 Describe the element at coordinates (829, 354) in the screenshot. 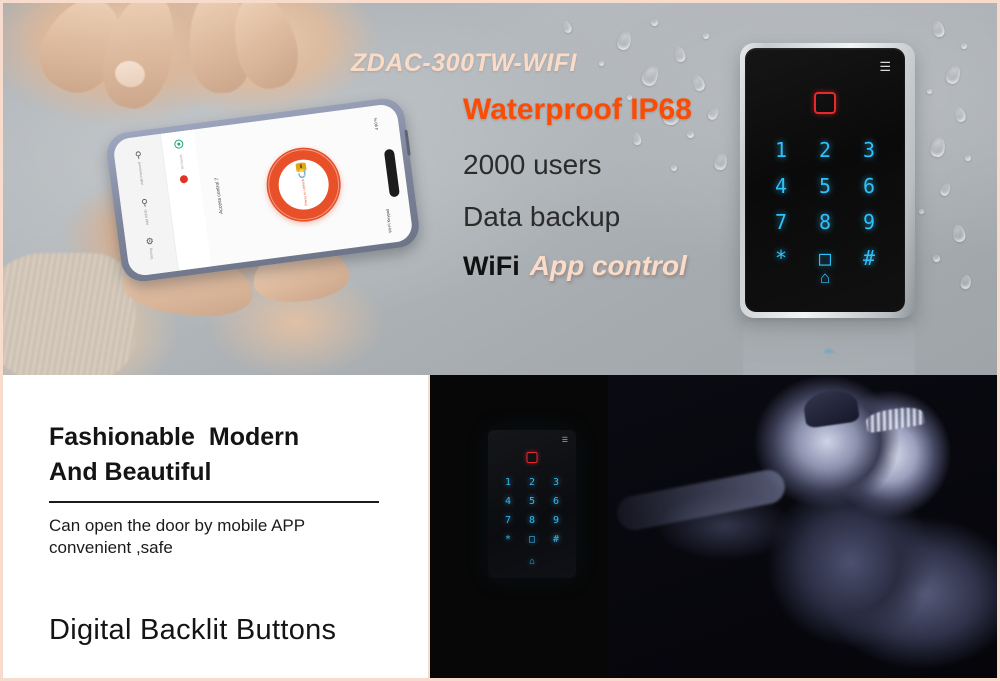

I see `bell-icon-reflection: ☂` at that location.